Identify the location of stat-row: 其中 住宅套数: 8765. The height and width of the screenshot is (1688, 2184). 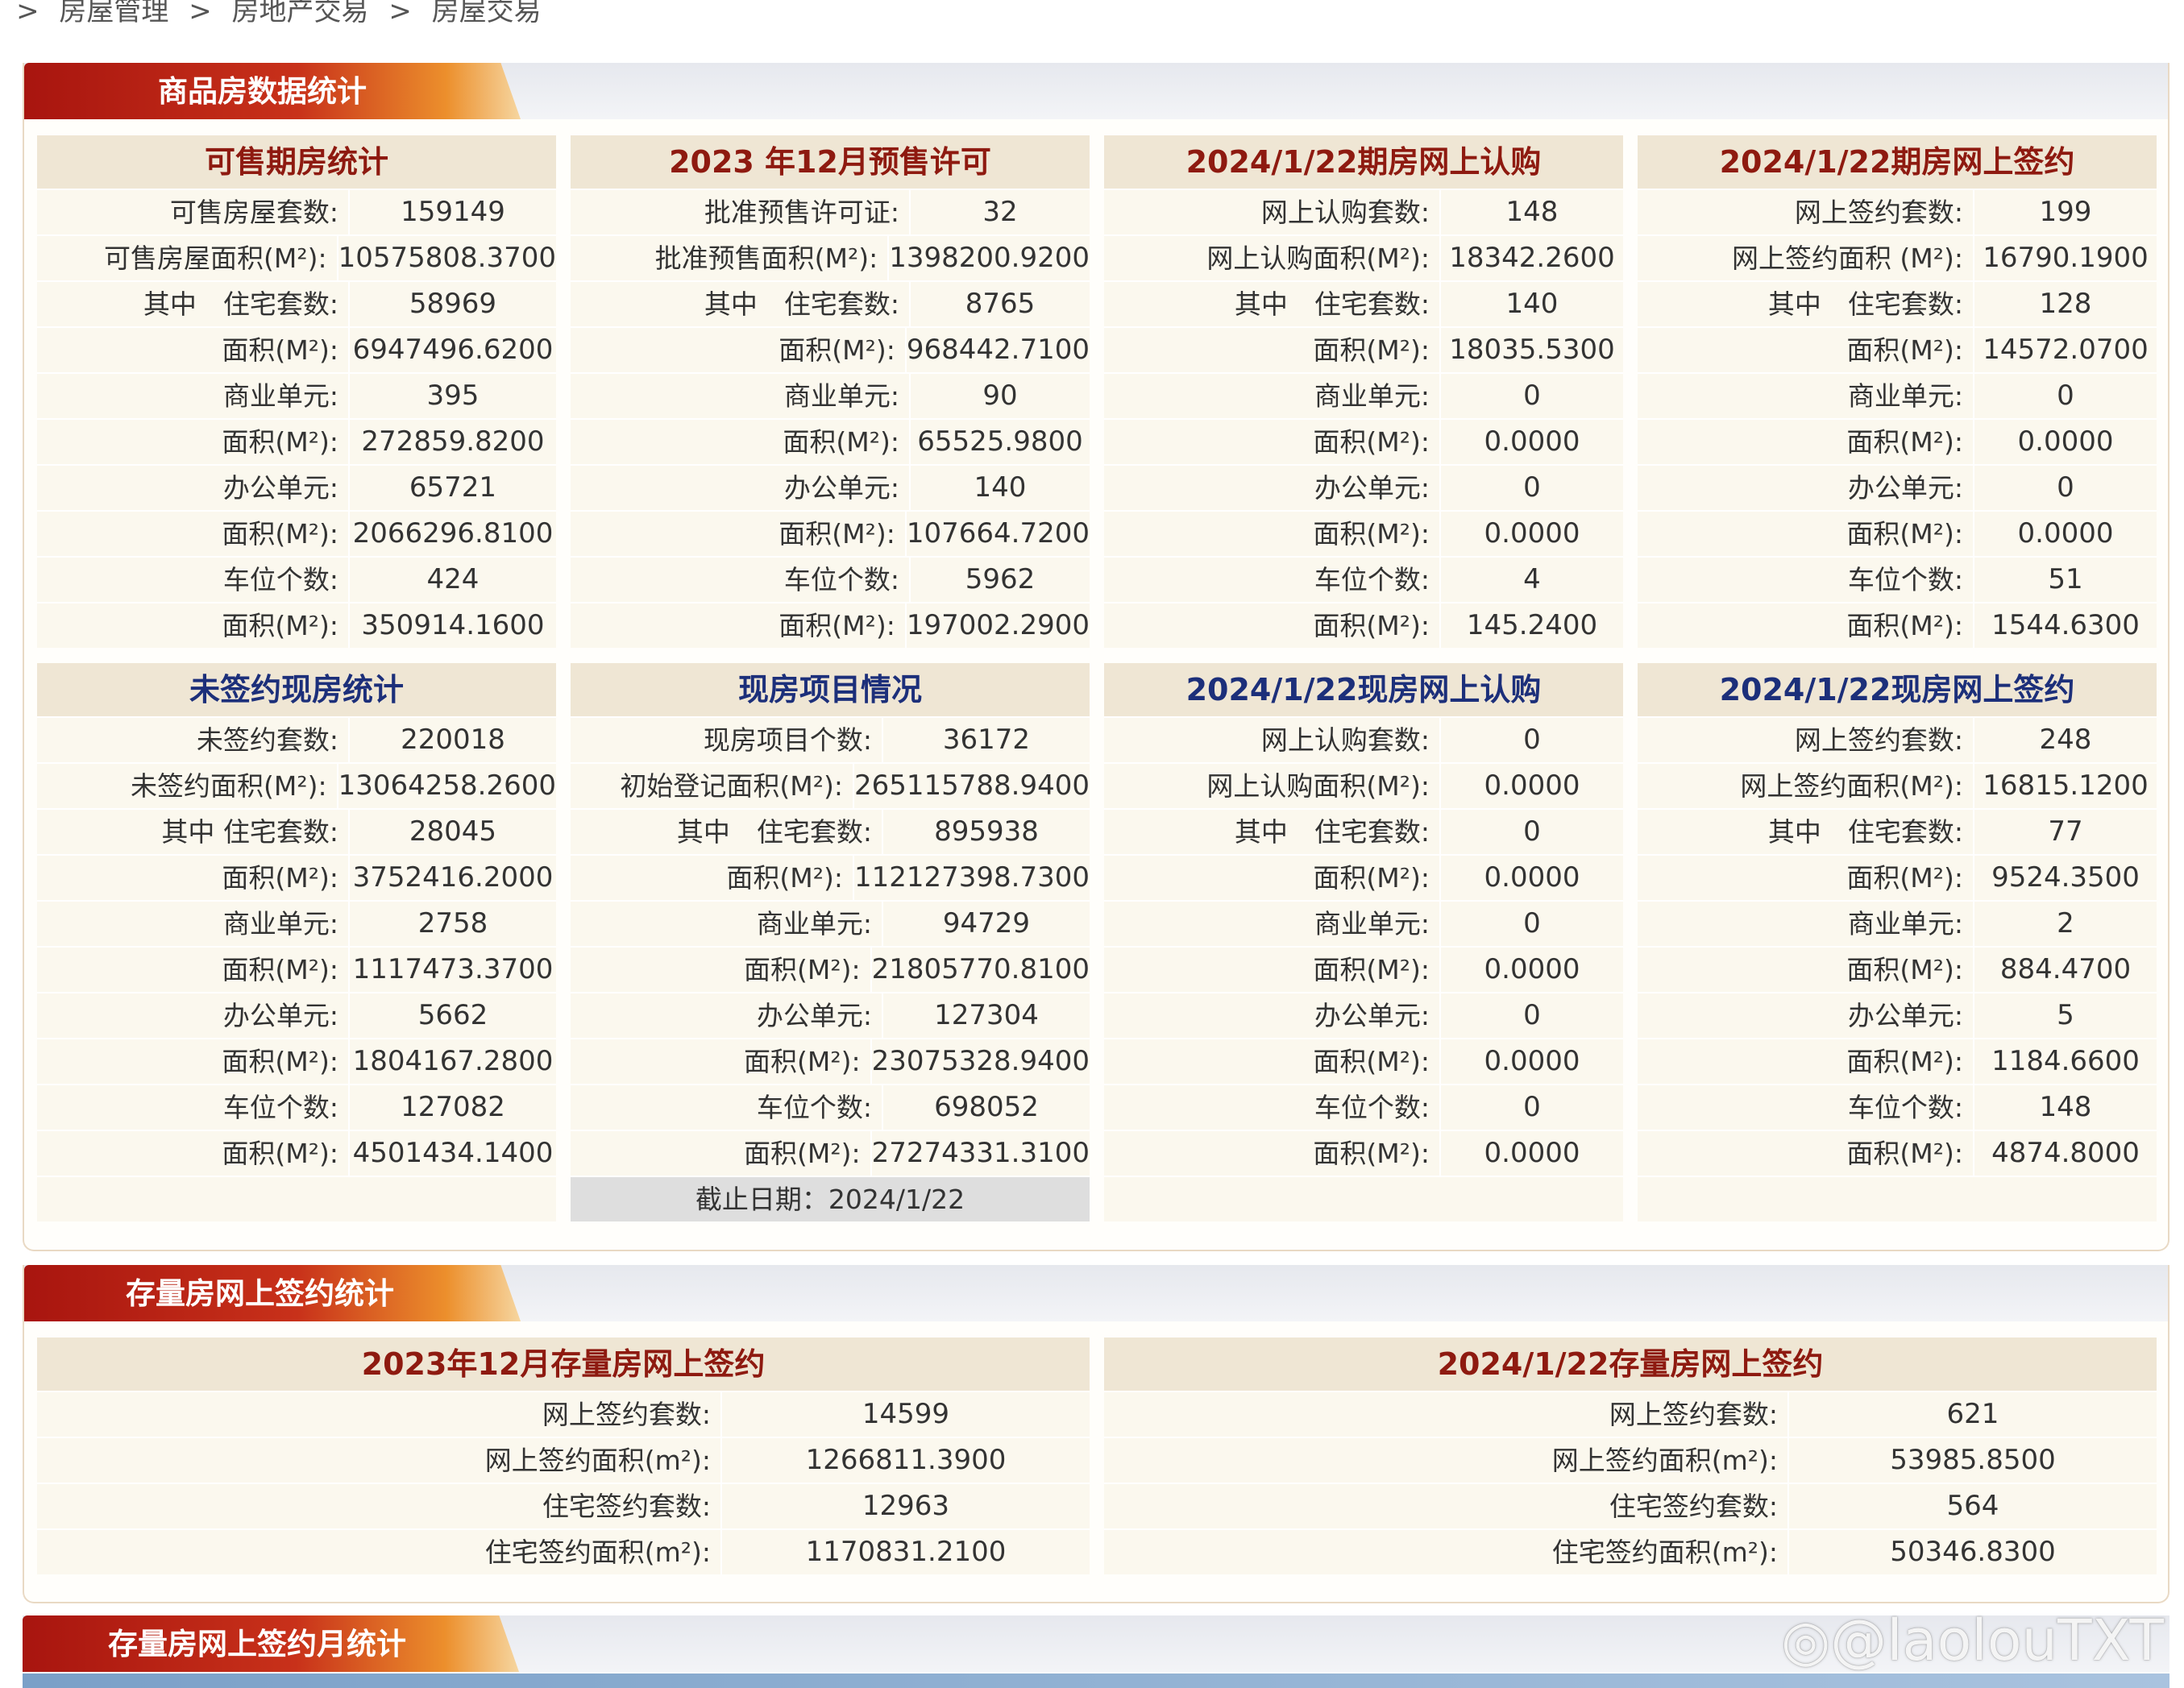
(830, 303).